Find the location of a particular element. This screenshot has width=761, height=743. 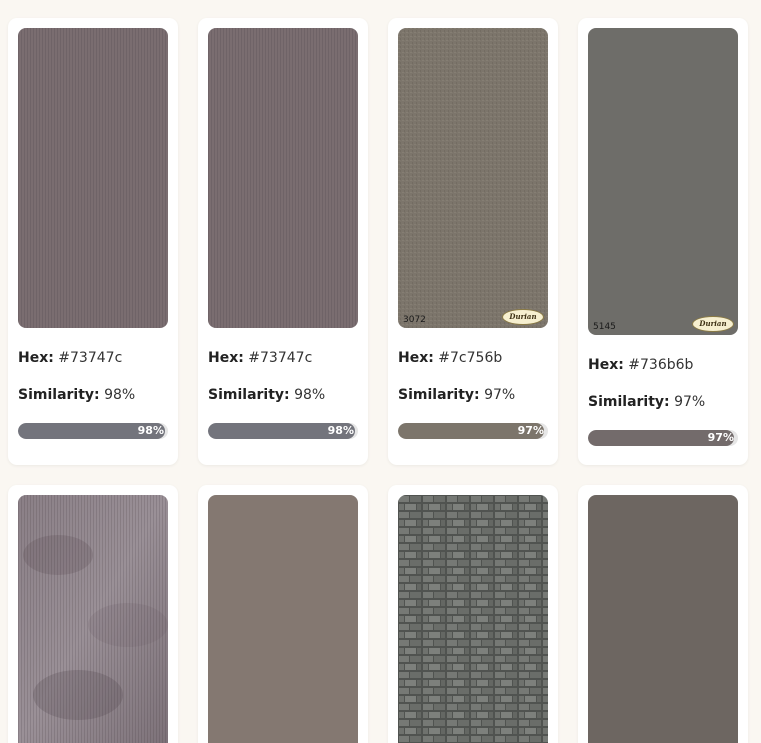

linen-texture is located at coordinates (473, 178).